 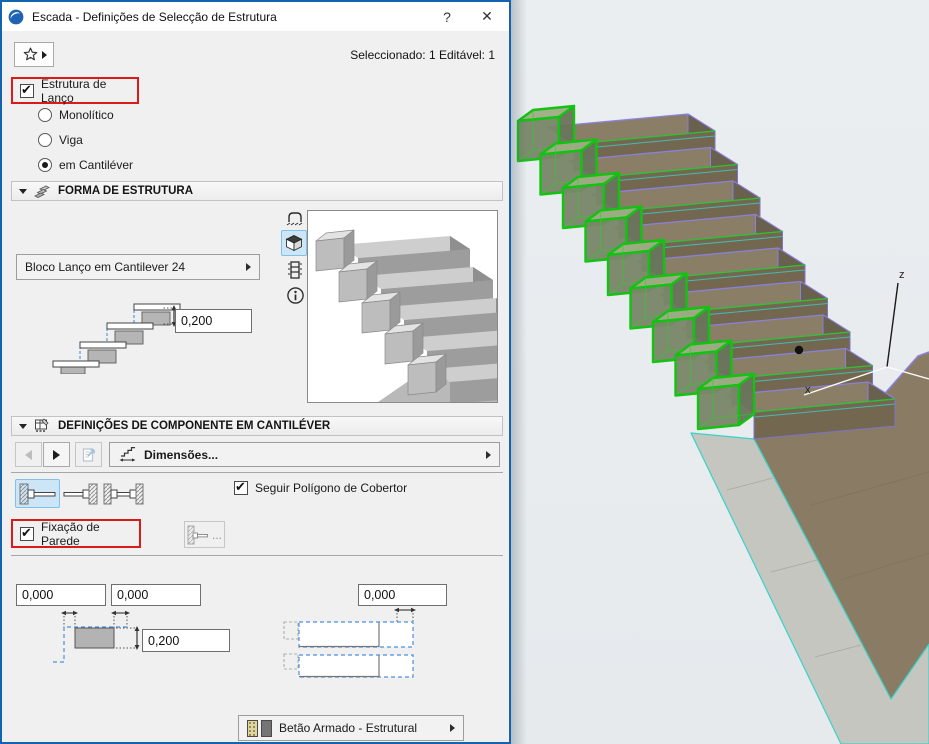 I want to click on radio-viga-circle, so click(x=45, y=140).